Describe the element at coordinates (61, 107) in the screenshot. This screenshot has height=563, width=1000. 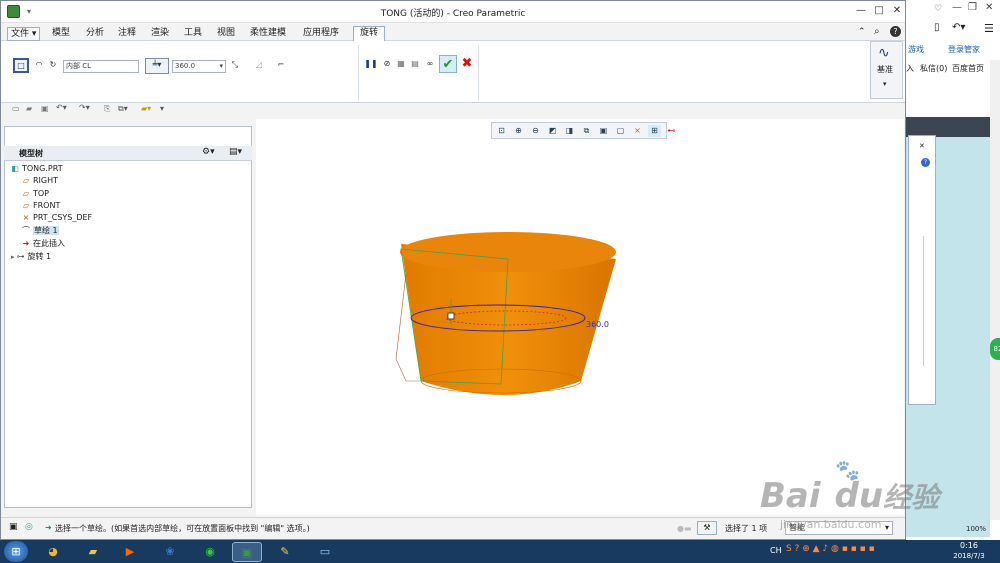
I see `undo-icon: ↶▾` at that location.